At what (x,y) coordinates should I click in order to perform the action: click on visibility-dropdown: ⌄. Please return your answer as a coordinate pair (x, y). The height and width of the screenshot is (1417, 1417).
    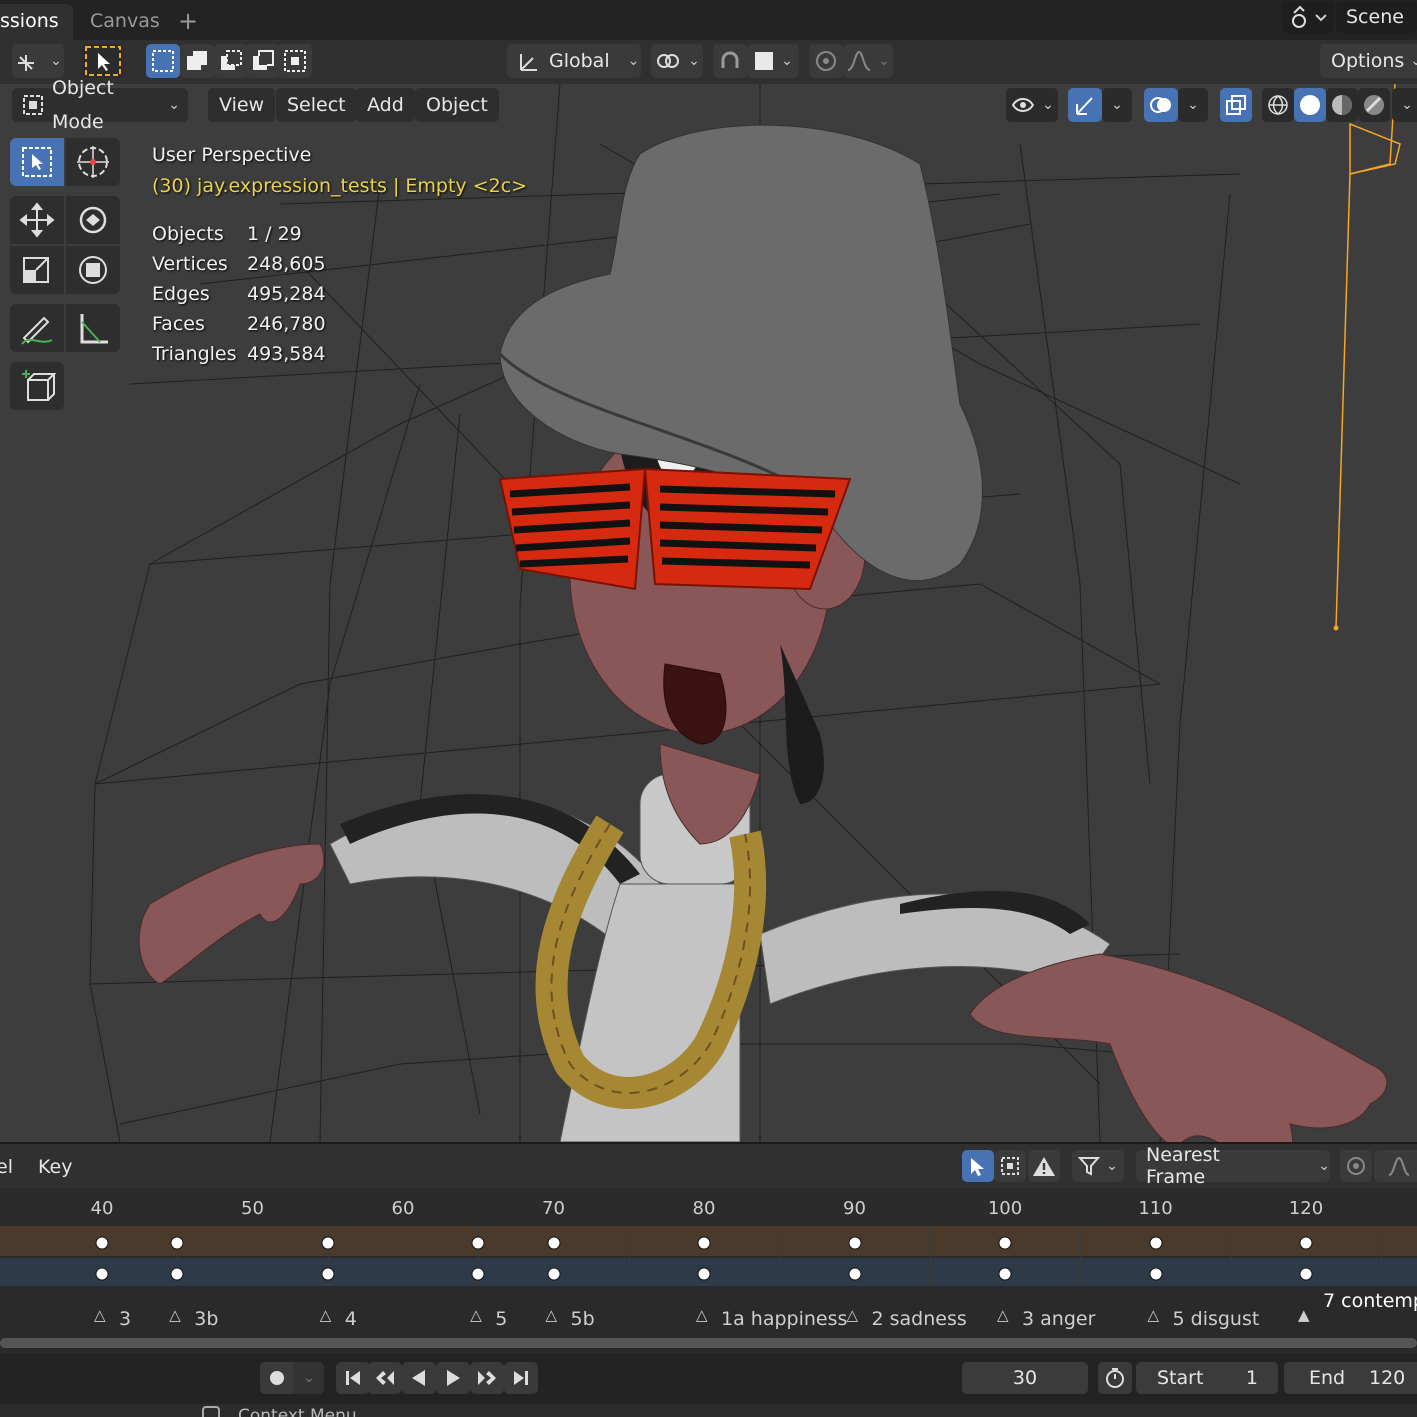
    Looking at the image, I should click on (1032, 105).